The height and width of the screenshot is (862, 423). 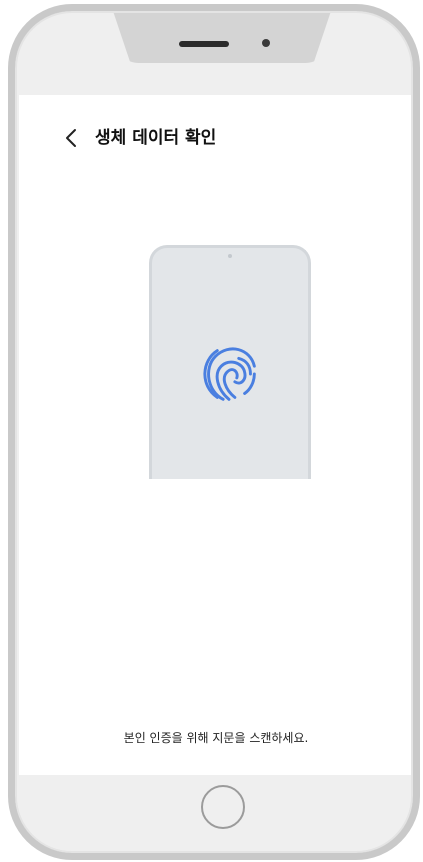 What do you see at coordinates (266, 43) in the screenshot?
I see `front-camera` at bounding box center [266, 43].